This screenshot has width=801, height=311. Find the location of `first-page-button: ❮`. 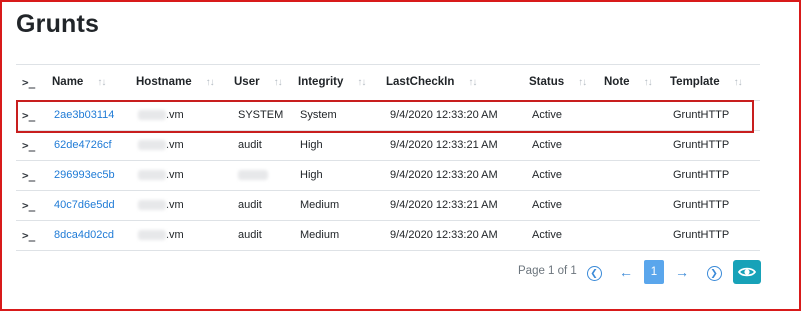

first-page-button: ❮ is located at coordinates (594, 272).